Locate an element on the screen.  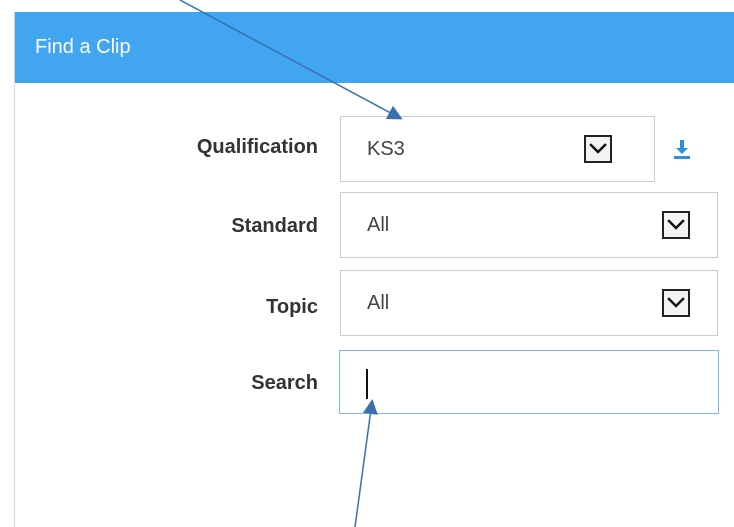
topic-value: All is located at coordinates (378, 303).